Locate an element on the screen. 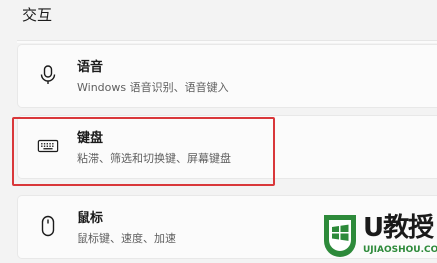 This screenshot has width=437, height=263. settings-item-label: 语音 is located at coordinates (90, 67).